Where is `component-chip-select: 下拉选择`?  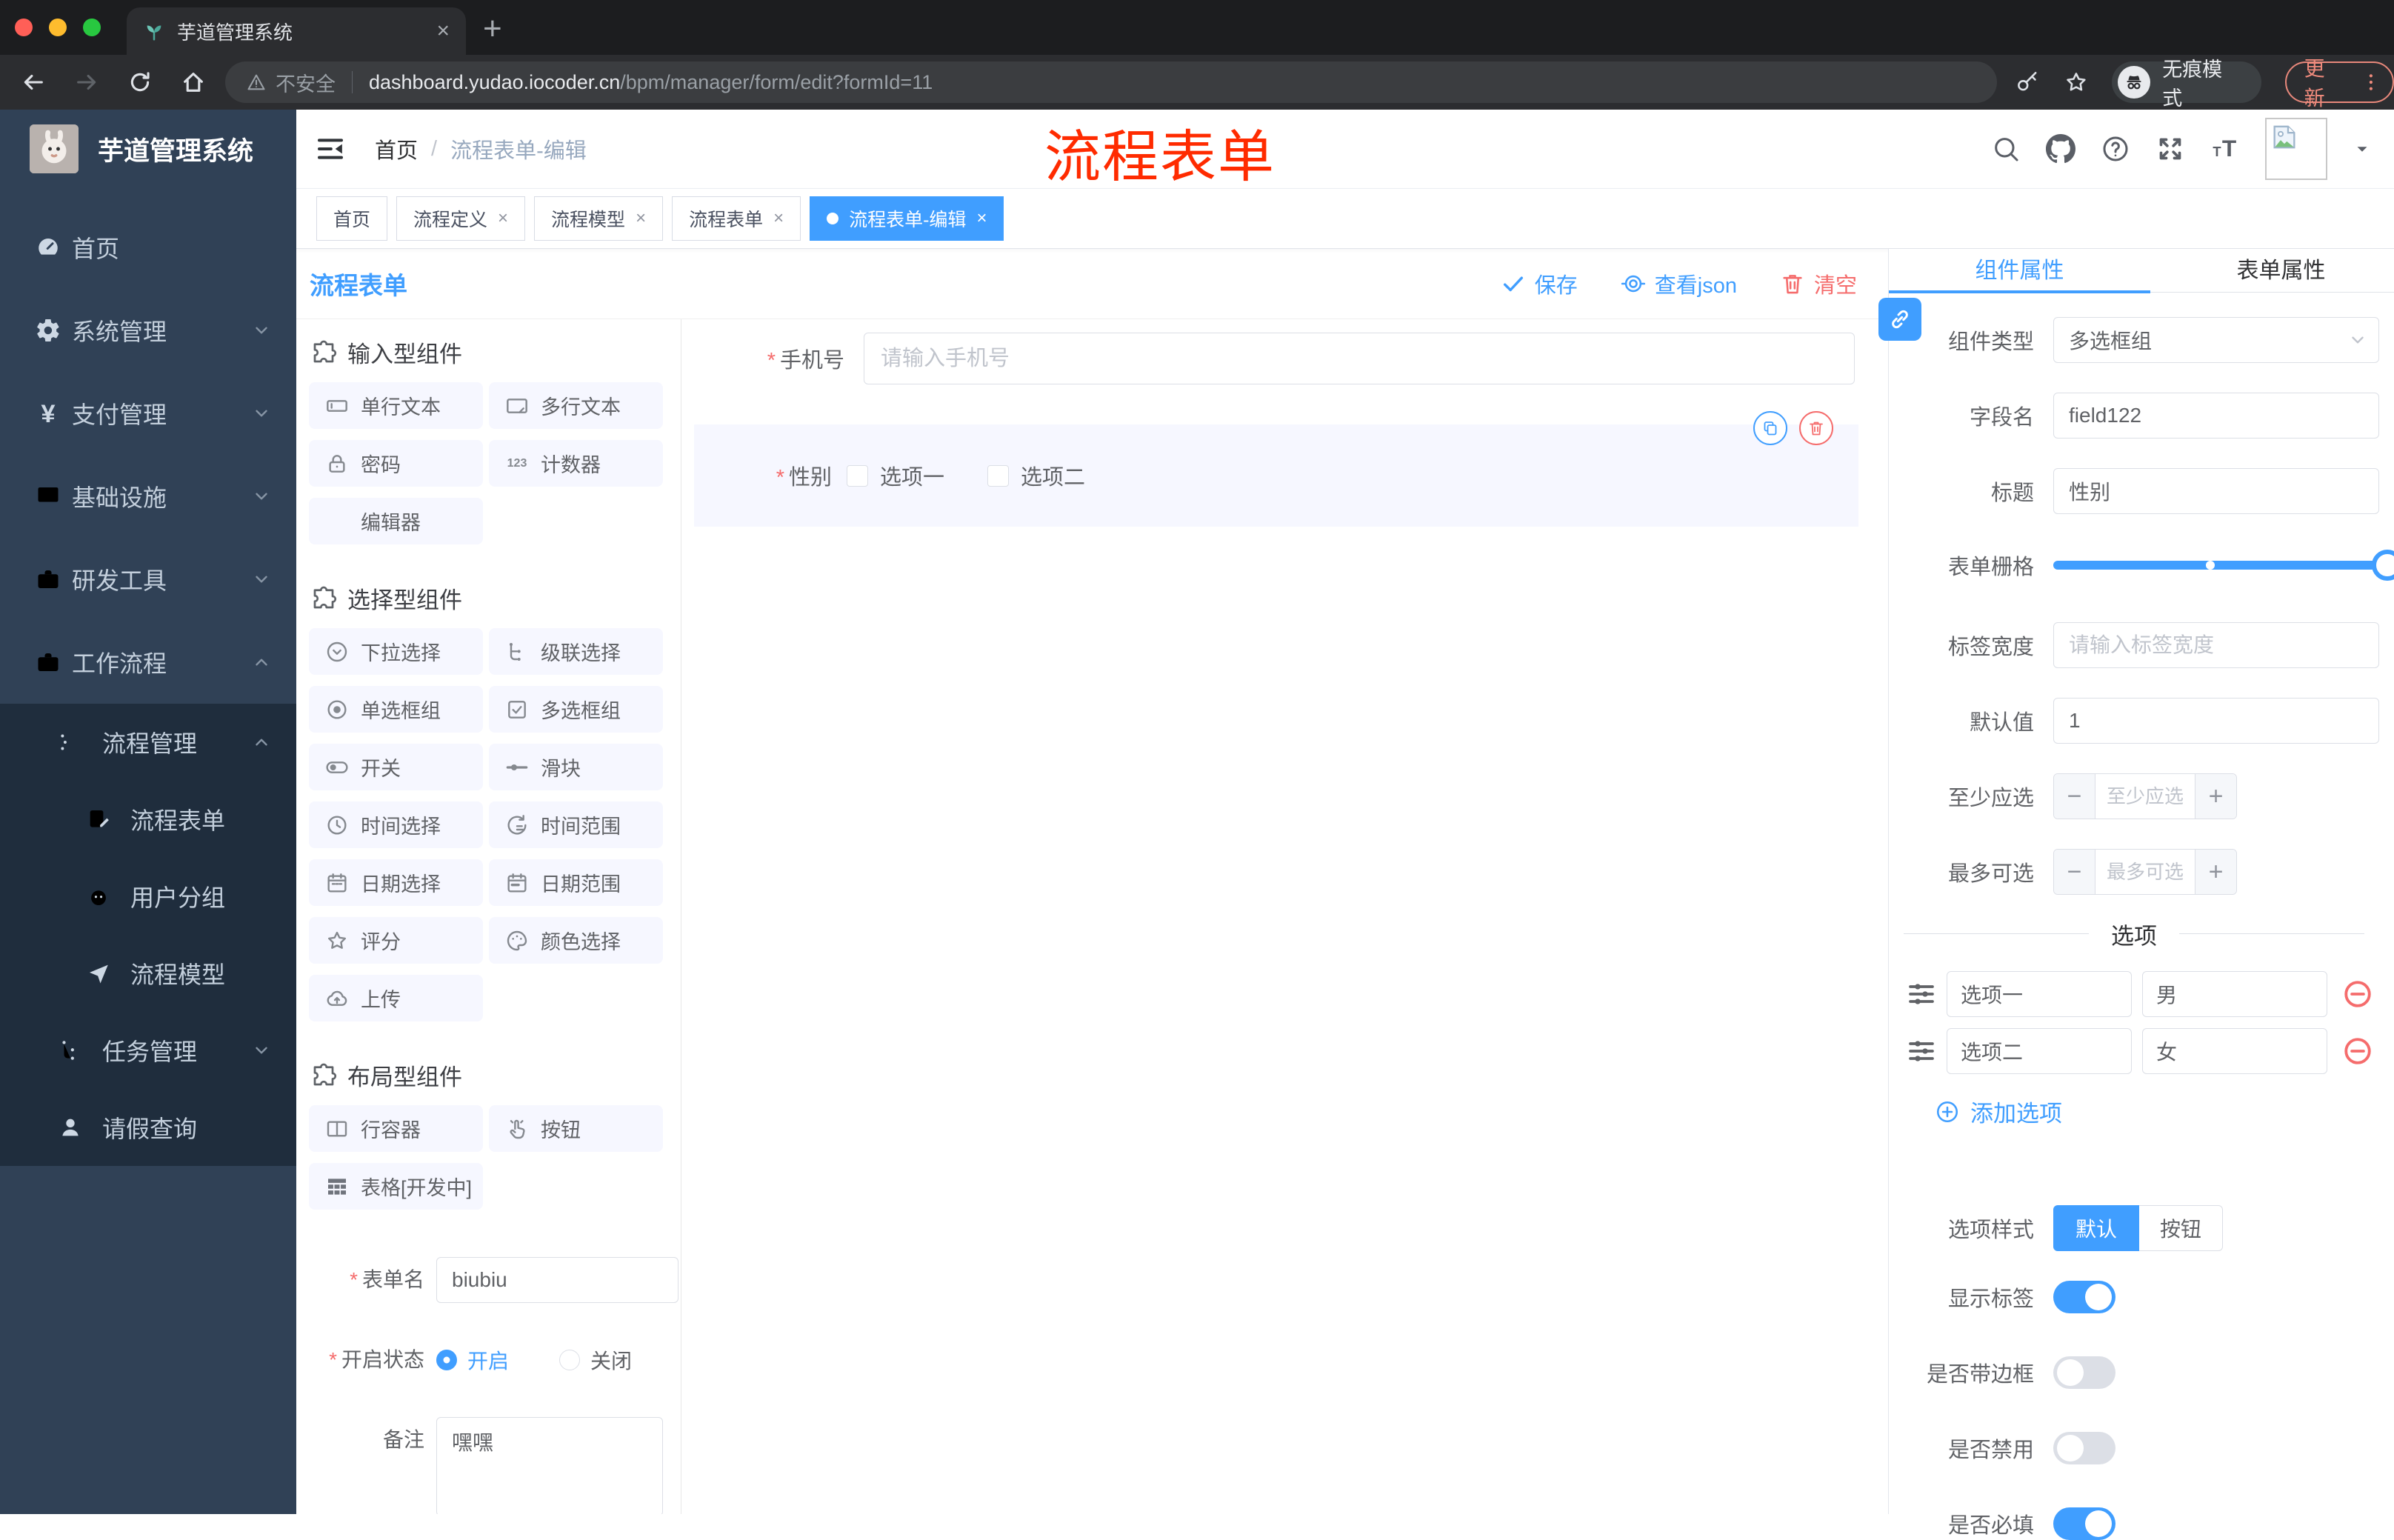
component-chip-select: 下拉选择 is located at coordinates (396, 651).